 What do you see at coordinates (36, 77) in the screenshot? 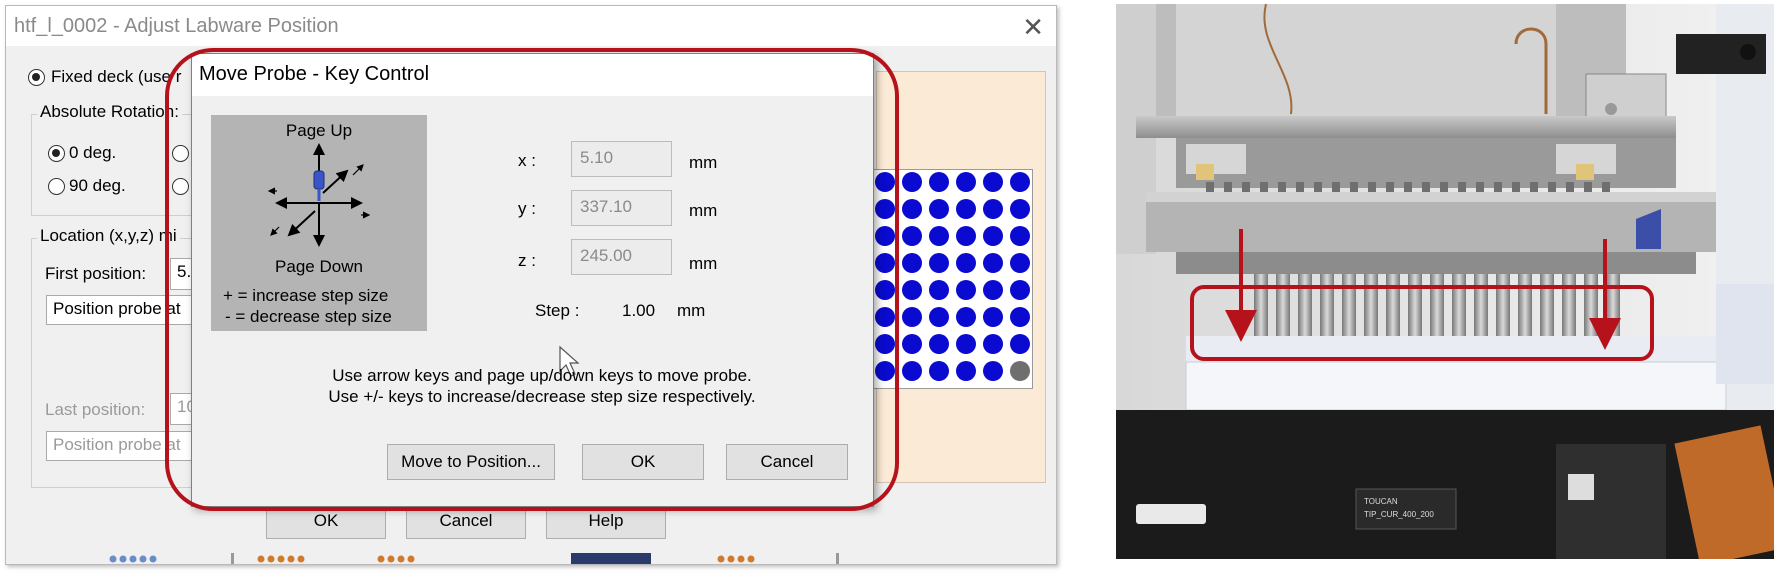
I see `fixed-deck-radio` at bounding box center [36, 77].